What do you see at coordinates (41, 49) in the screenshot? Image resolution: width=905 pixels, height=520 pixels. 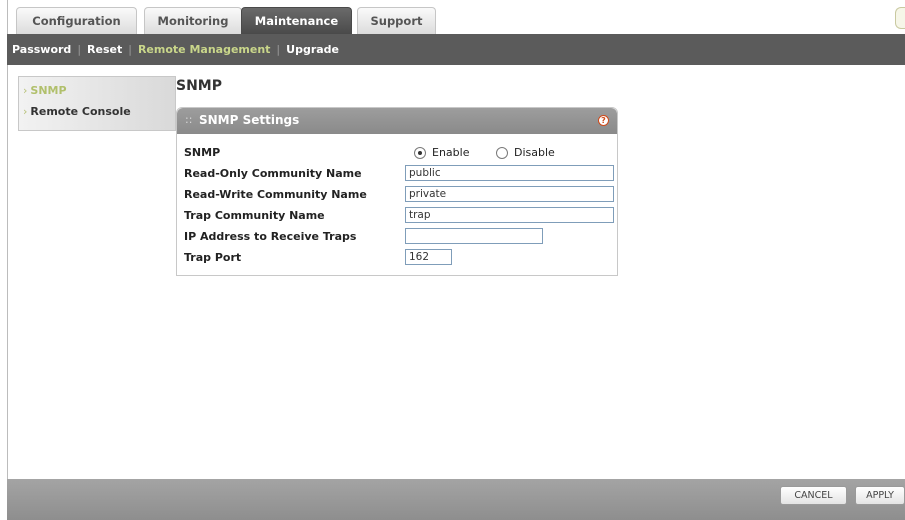 I see `subnav-password: Password` at bounding box center [41, 49].